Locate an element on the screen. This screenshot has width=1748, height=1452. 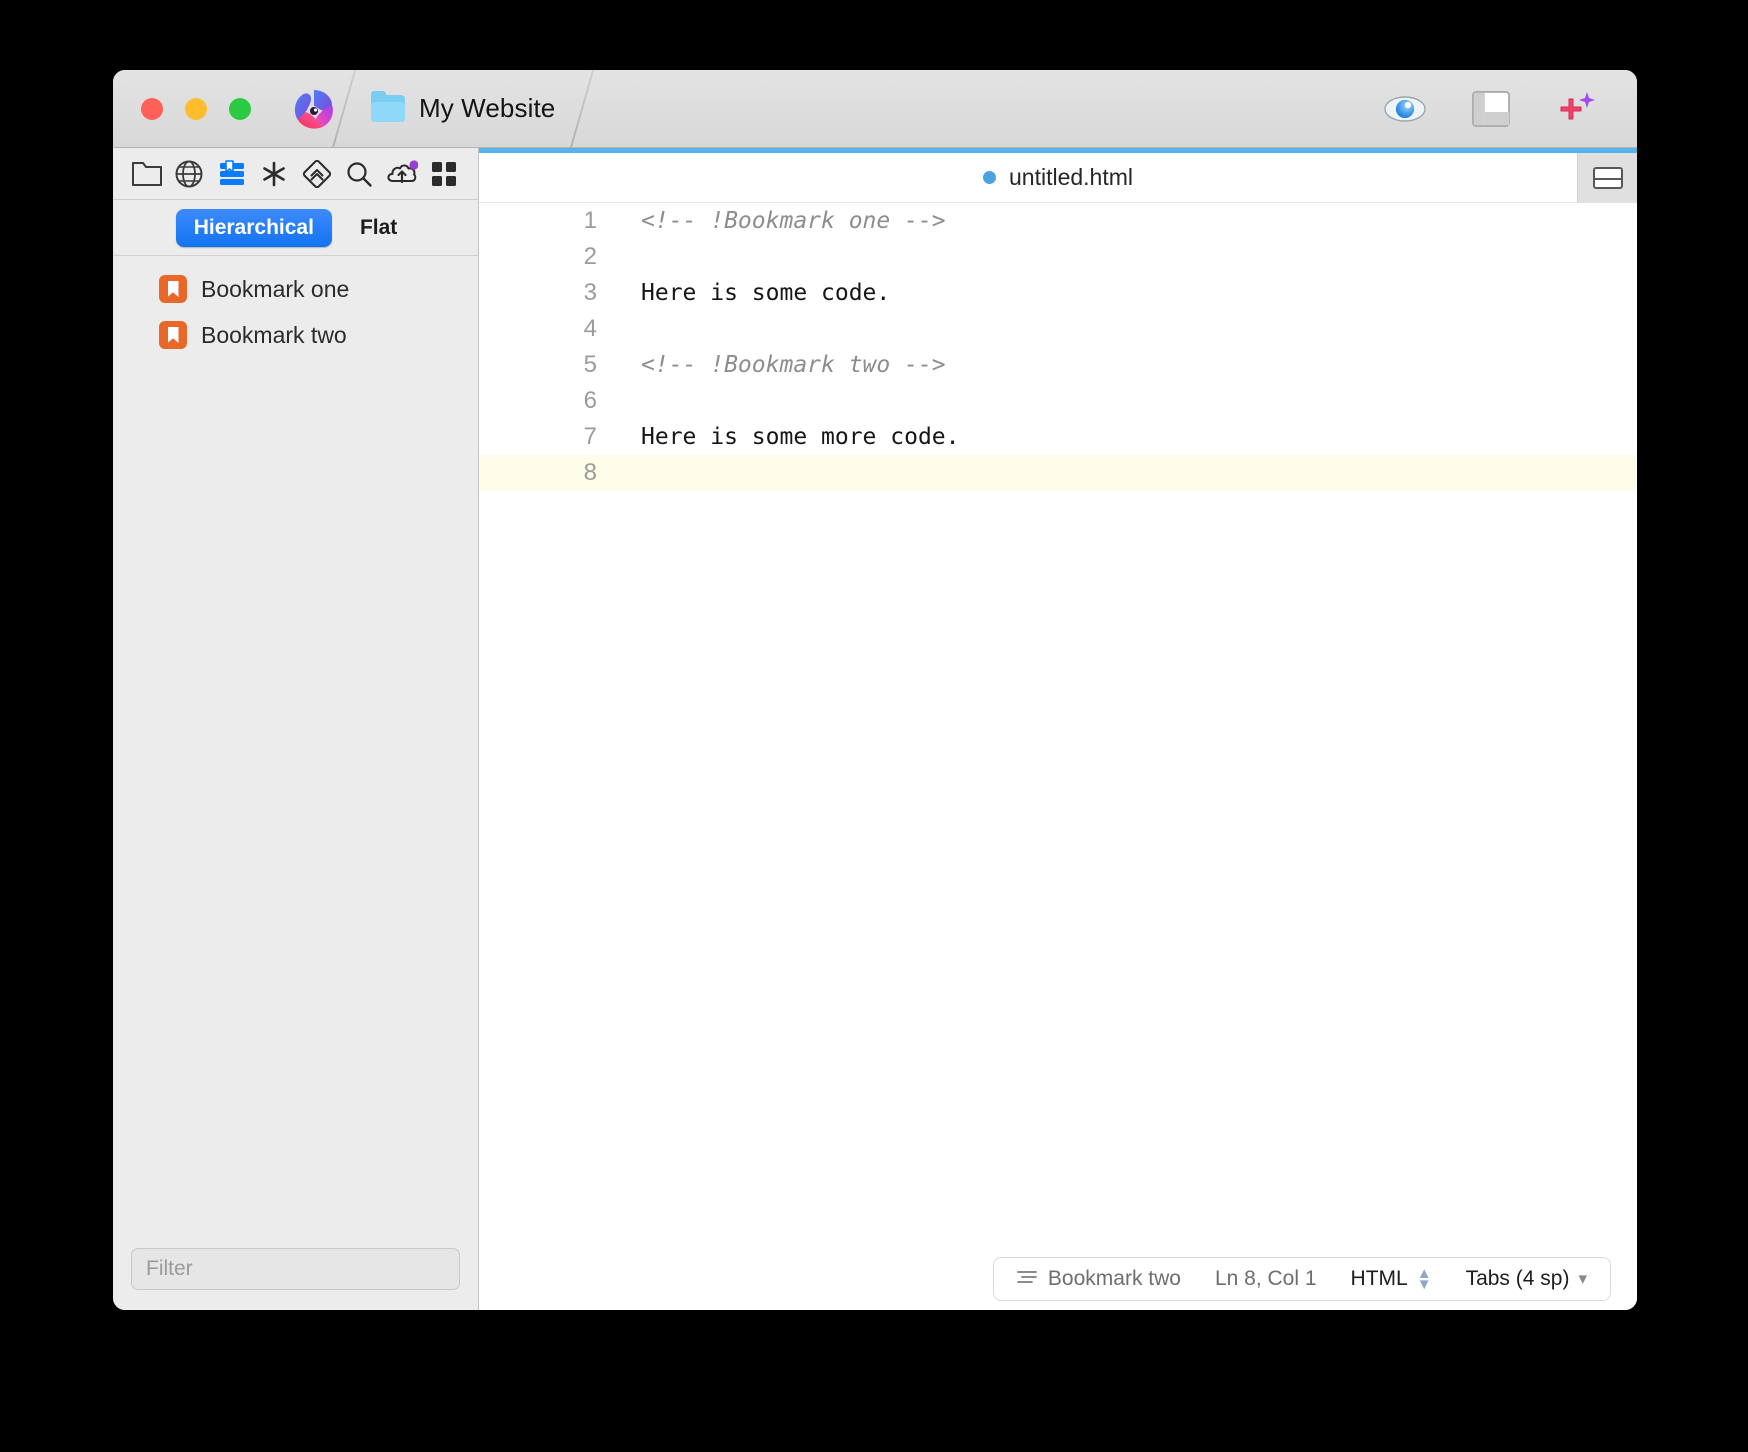
snippets-tab is located at coordinates (274, 174).